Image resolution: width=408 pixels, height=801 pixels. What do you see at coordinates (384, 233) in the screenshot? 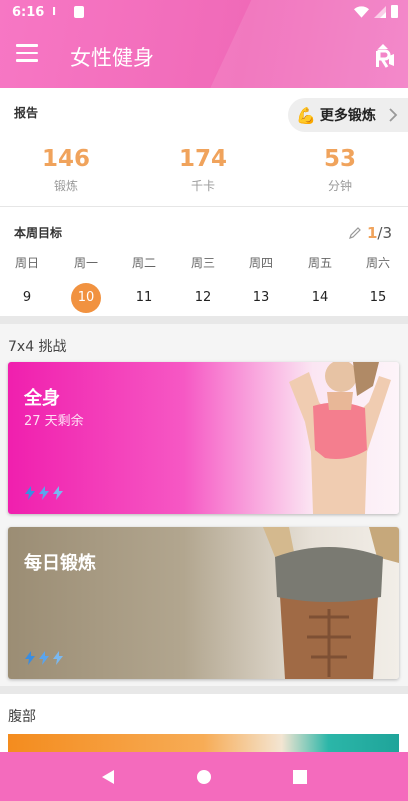
I see `goal-total: /3` at bounding box center [384, 233].